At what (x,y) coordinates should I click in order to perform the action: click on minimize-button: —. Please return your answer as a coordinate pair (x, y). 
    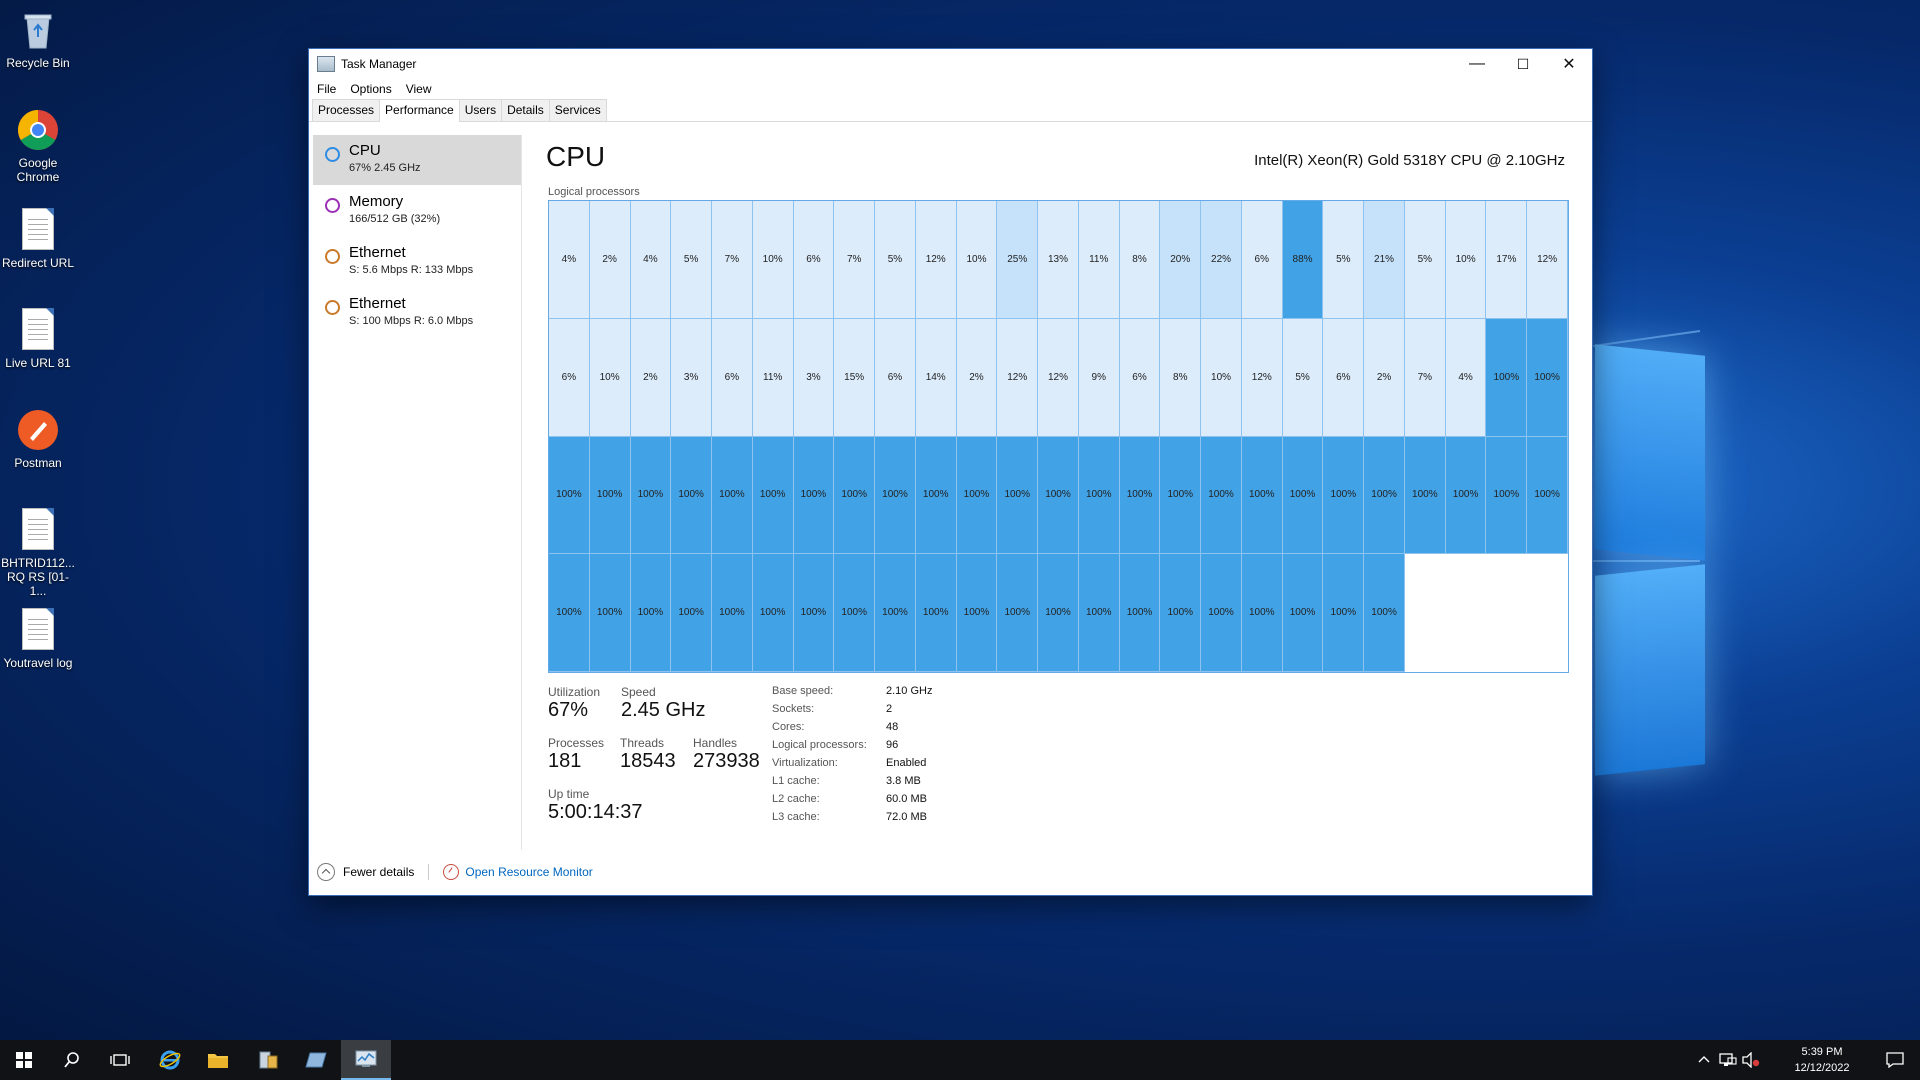
    Looking at the image, I should click on (1477, 64).